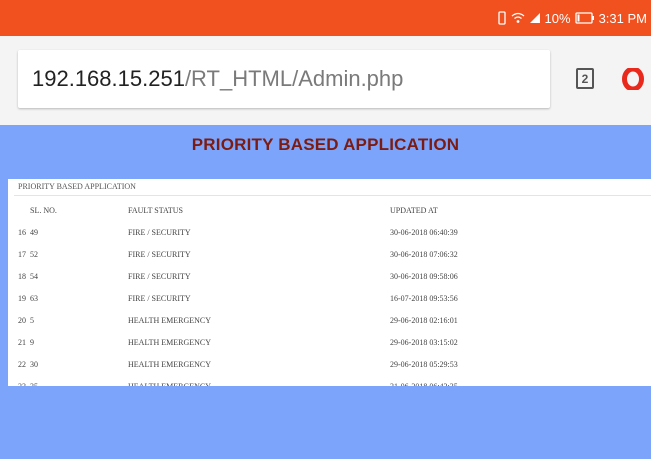 Image resolution: width=651 pixels, height=459 pixels. Describe the element at coordinates (324, 320) in the screenshot. I see `table-row: 20 5 HEALTH EMERGENCY 29-06-2018 02:16:01` at that location.